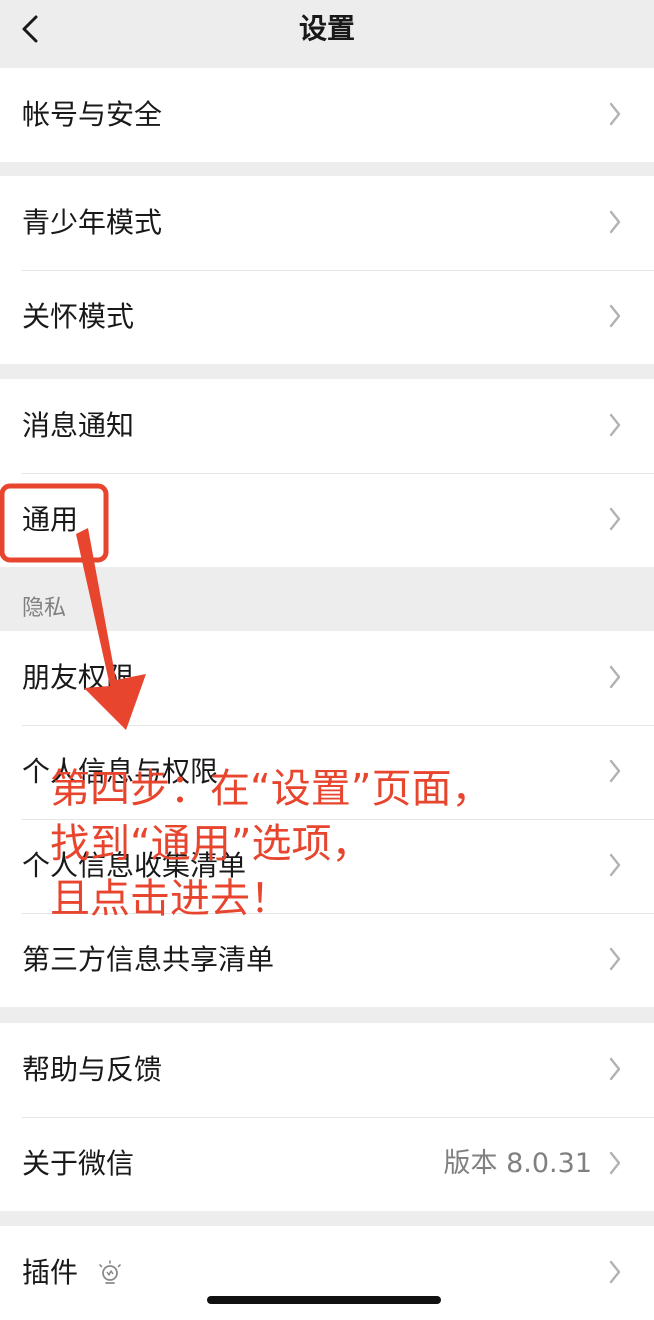  What do you see at coordinates (327, 1070) in the screenshot?
I see `settings-item-help-feedback: 帮助与反馈` at bounding box center [327, 1070].